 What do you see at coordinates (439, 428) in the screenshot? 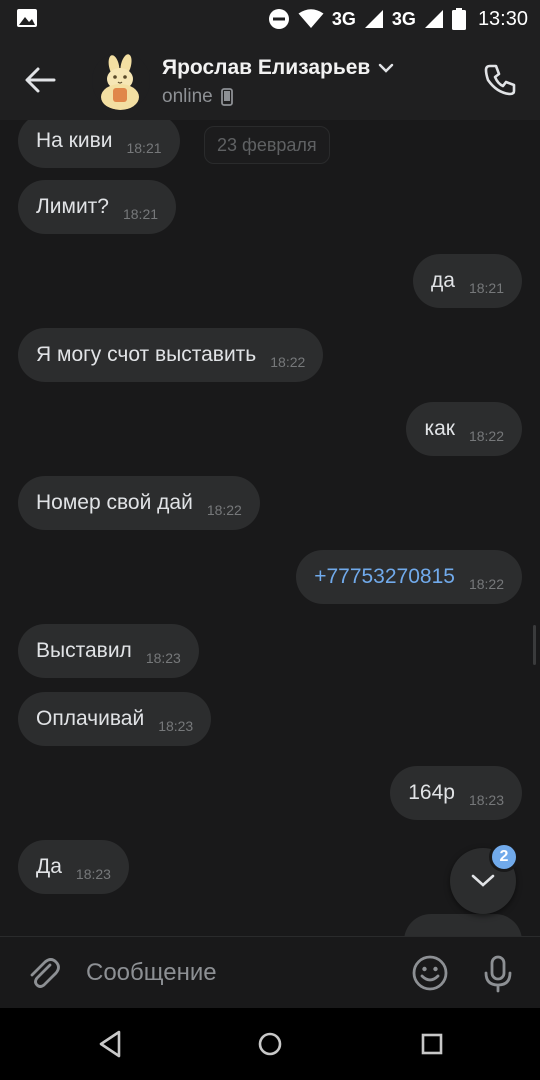
I see `message-text: как` at bounding box center [439, 428].